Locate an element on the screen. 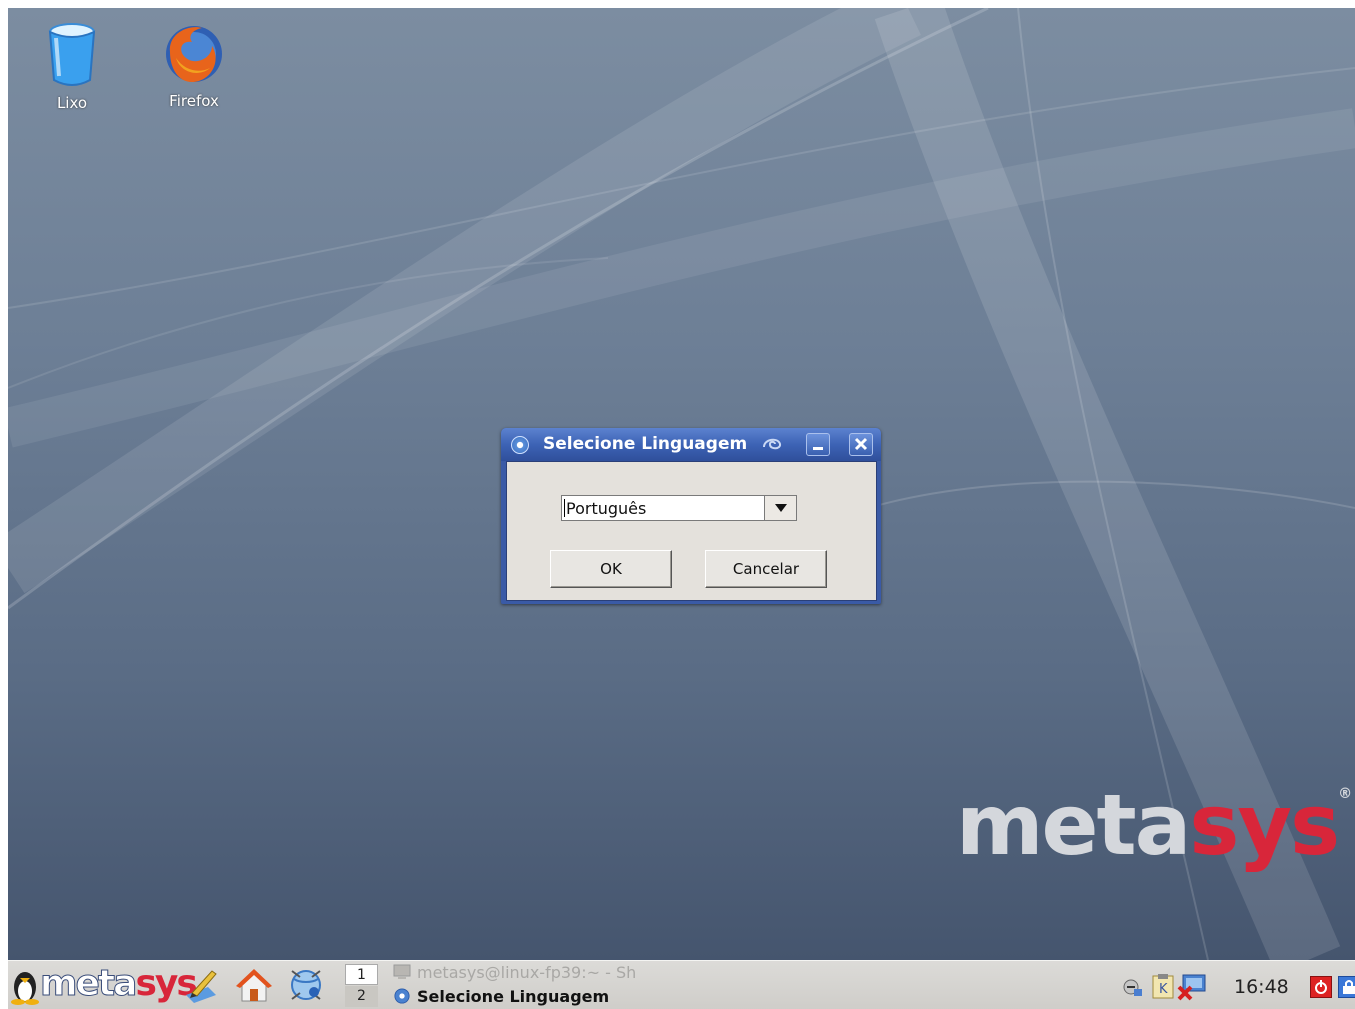  terminal-icon is located at coordinates (402, 971).